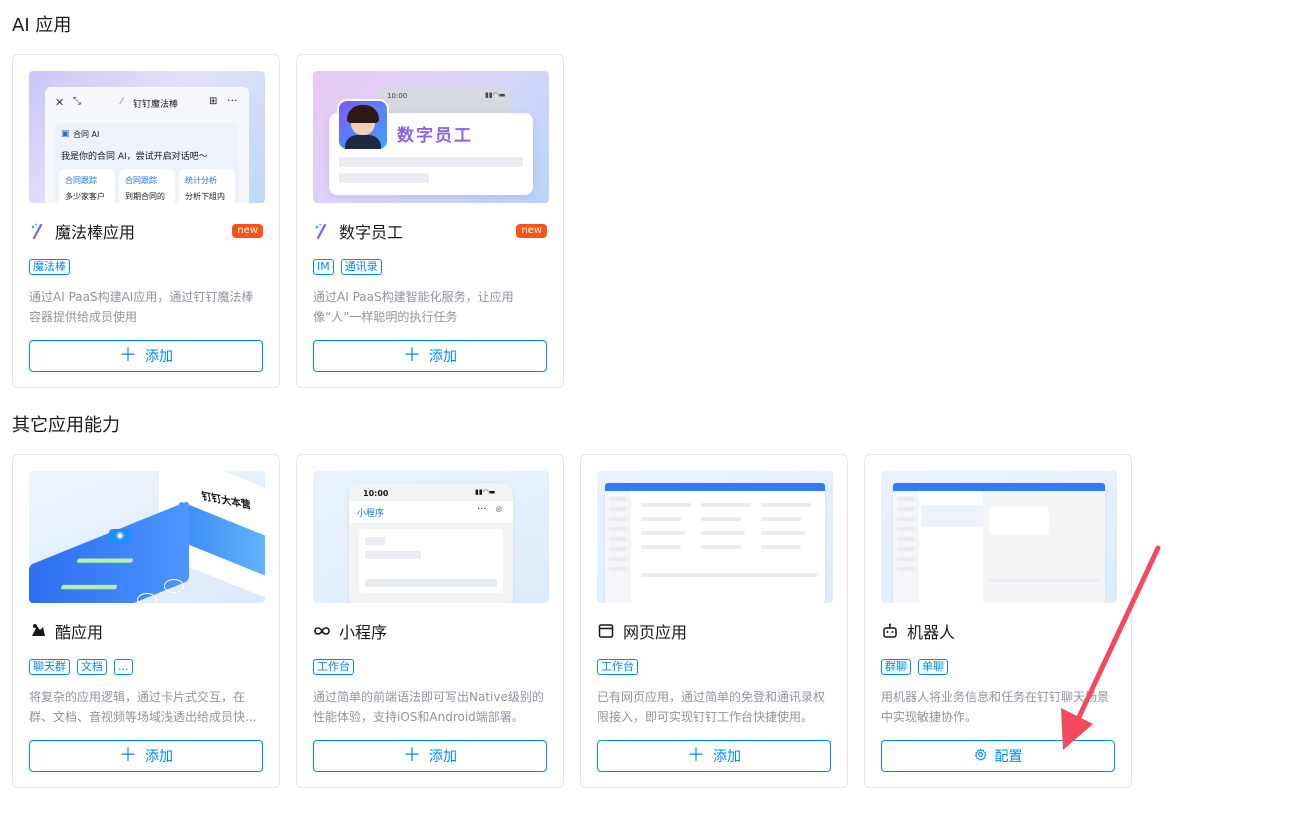  I want to click on configure-button: 配置, so click(998, 756).